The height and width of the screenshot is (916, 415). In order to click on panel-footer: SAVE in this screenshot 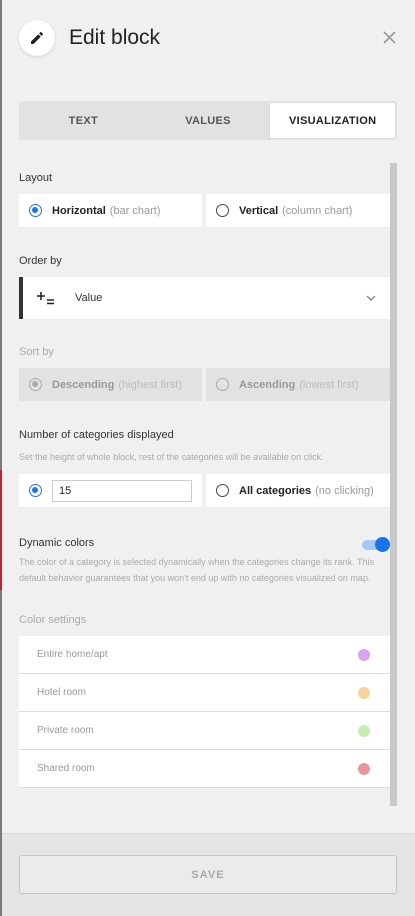, I will do `click(208, 874)`.